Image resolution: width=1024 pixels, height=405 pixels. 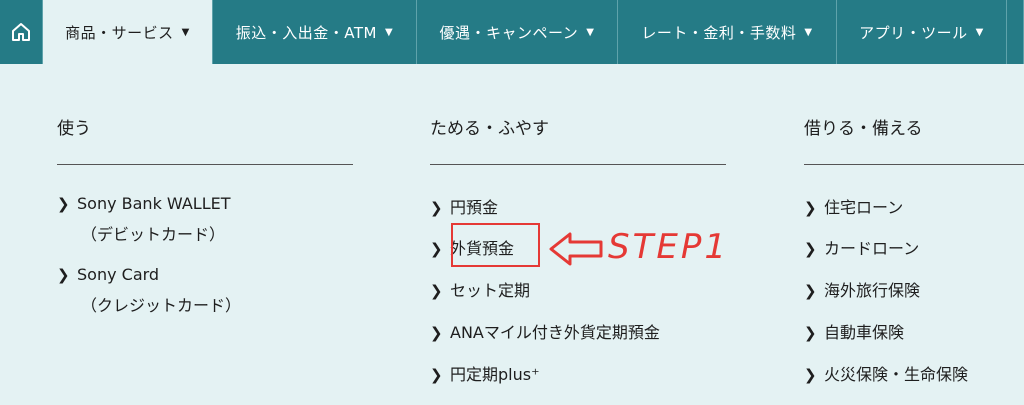 I want to click on tab-label: 商品・サービス, so click(x=119, y=32).